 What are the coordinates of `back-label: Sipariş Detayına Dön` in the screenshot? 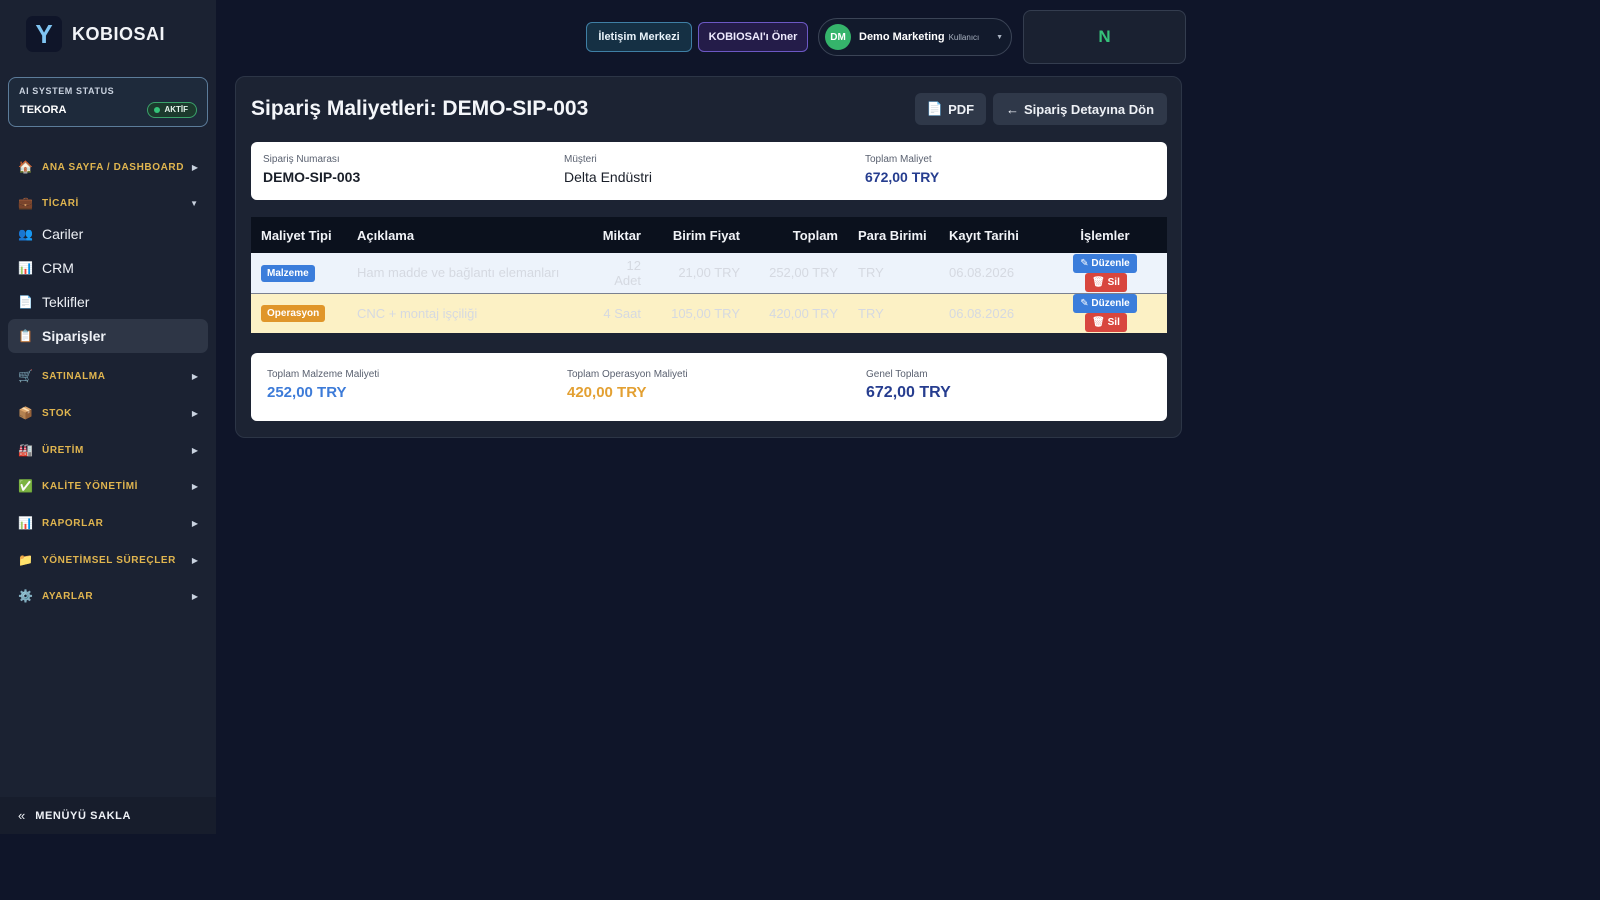 It's located at (1089, 109).